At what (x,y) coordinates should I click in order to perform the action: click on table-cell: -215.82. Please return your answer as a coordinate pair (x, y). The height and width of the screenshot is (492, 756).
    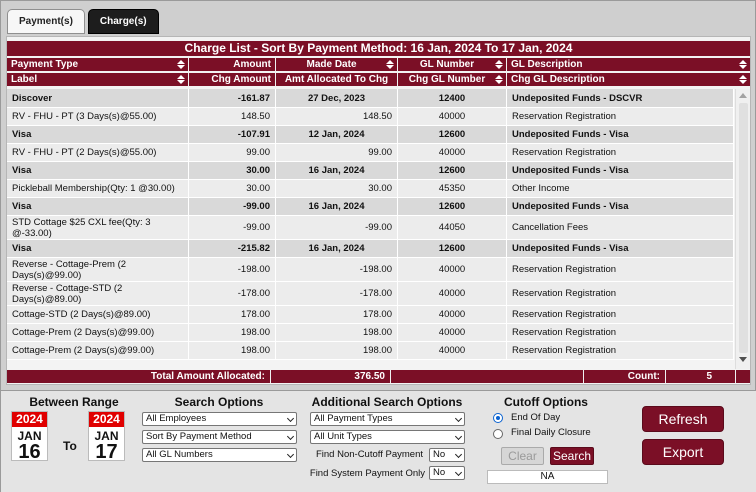
    Looking at the image, I should click on (232, 248).